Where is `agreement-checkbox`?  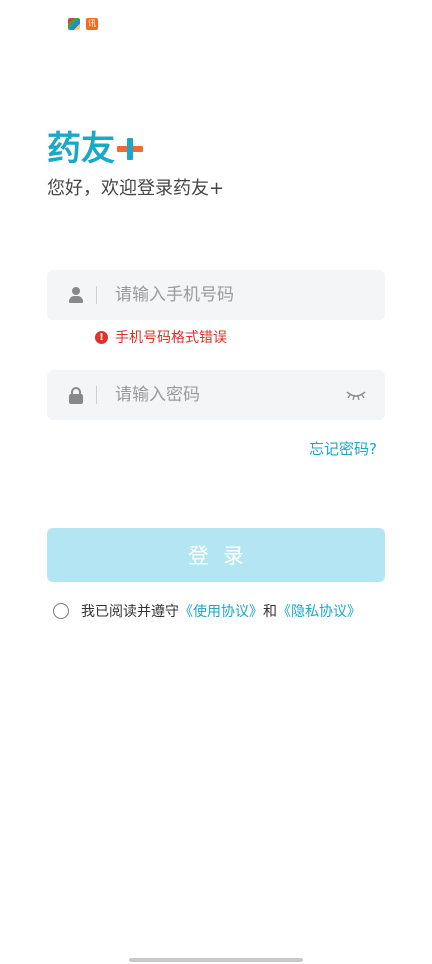
agreement-checkbox is located at coordinates (61, 611).